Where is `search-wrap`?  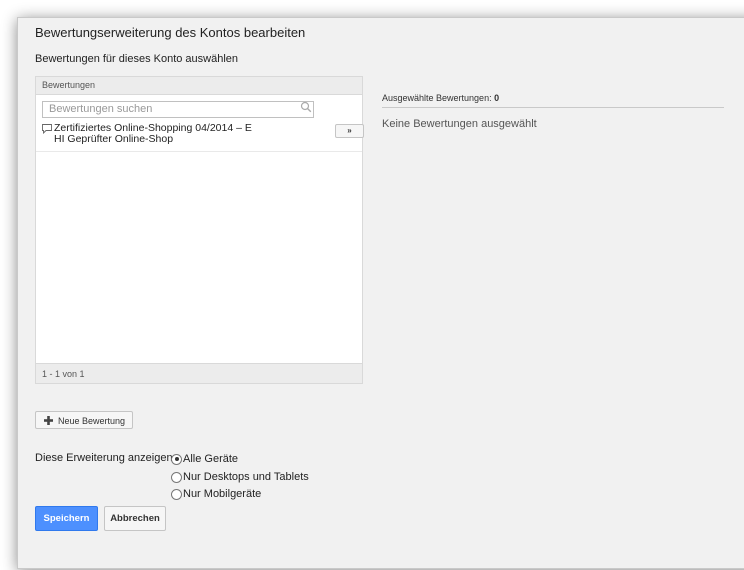
search-wrap is located at coordinates (199, 108).